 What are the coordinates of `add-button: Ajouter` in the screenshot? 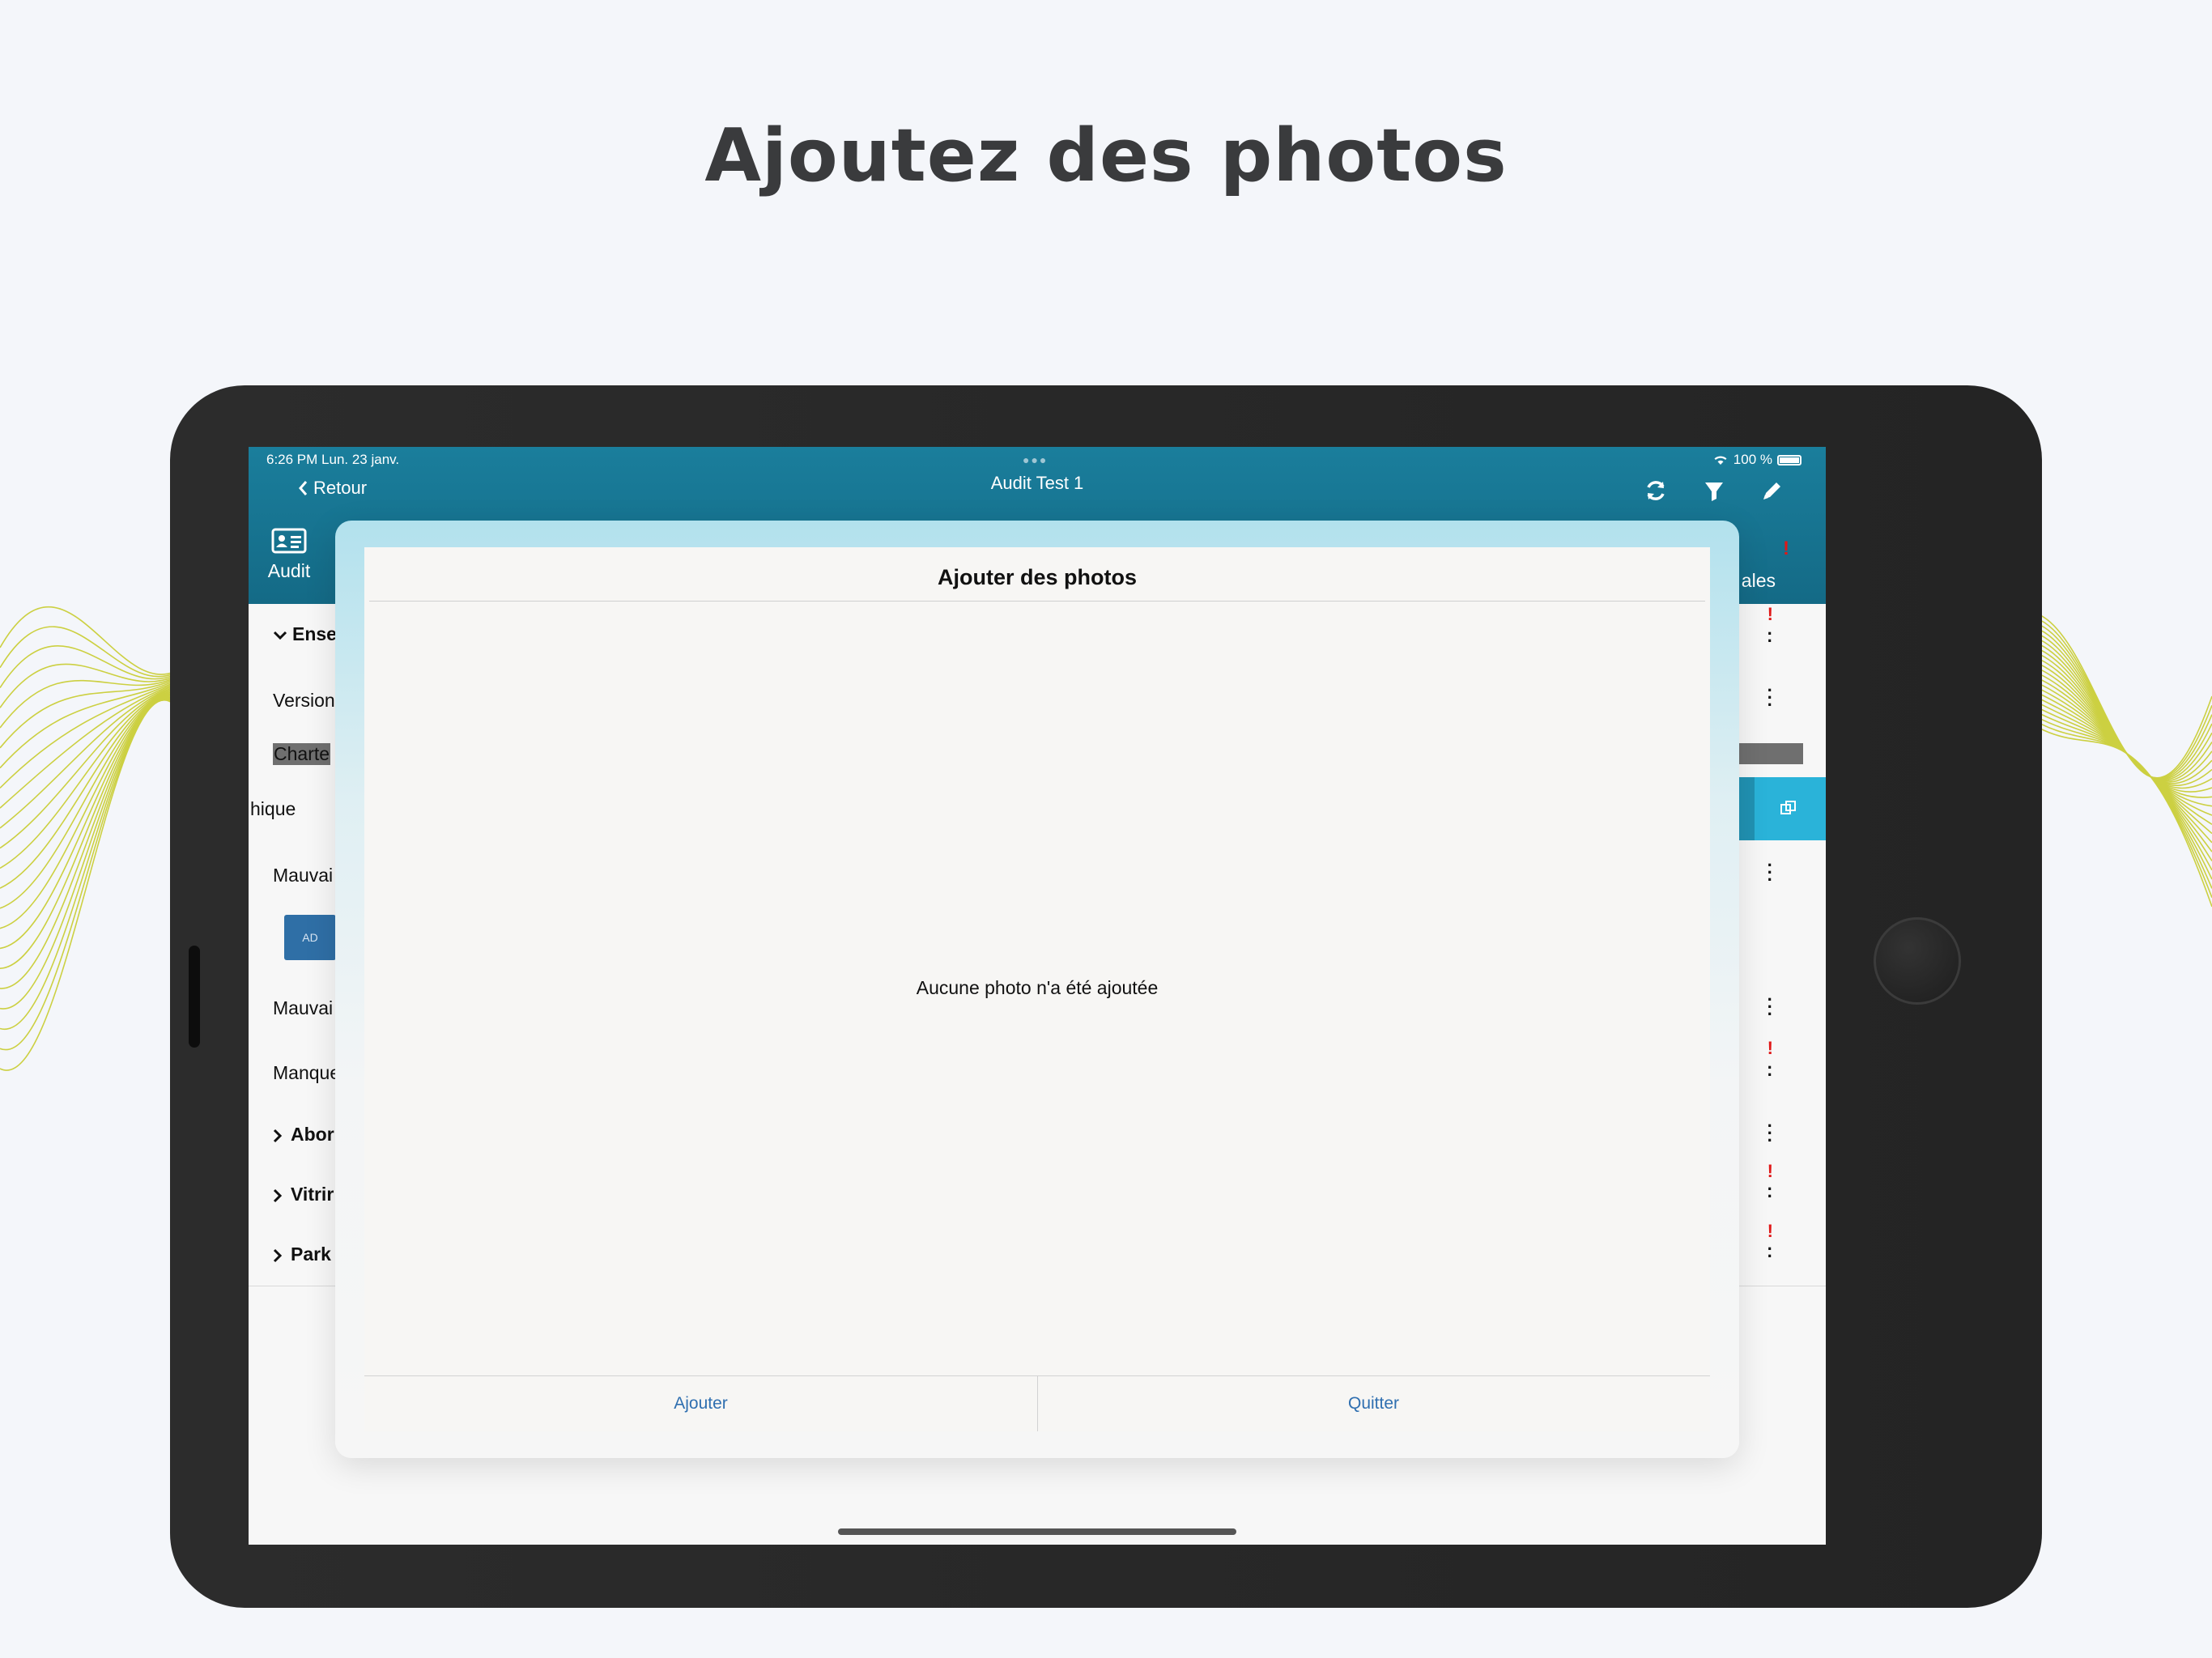 It's located at (701, 1404).